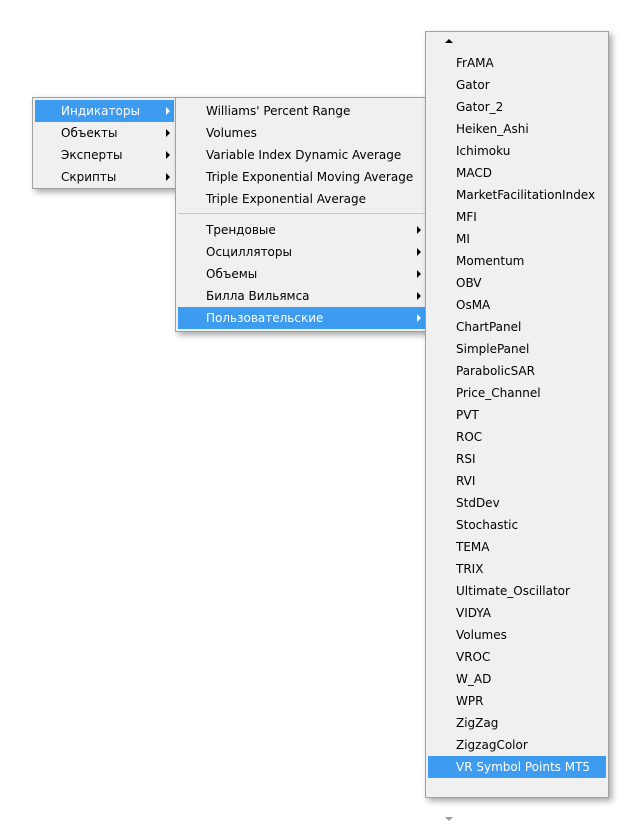  What do you see at coordinates (301, 274) in the screenshot?
I see `menu-item-volumes: Объемы` at bounding box center [301, 274].